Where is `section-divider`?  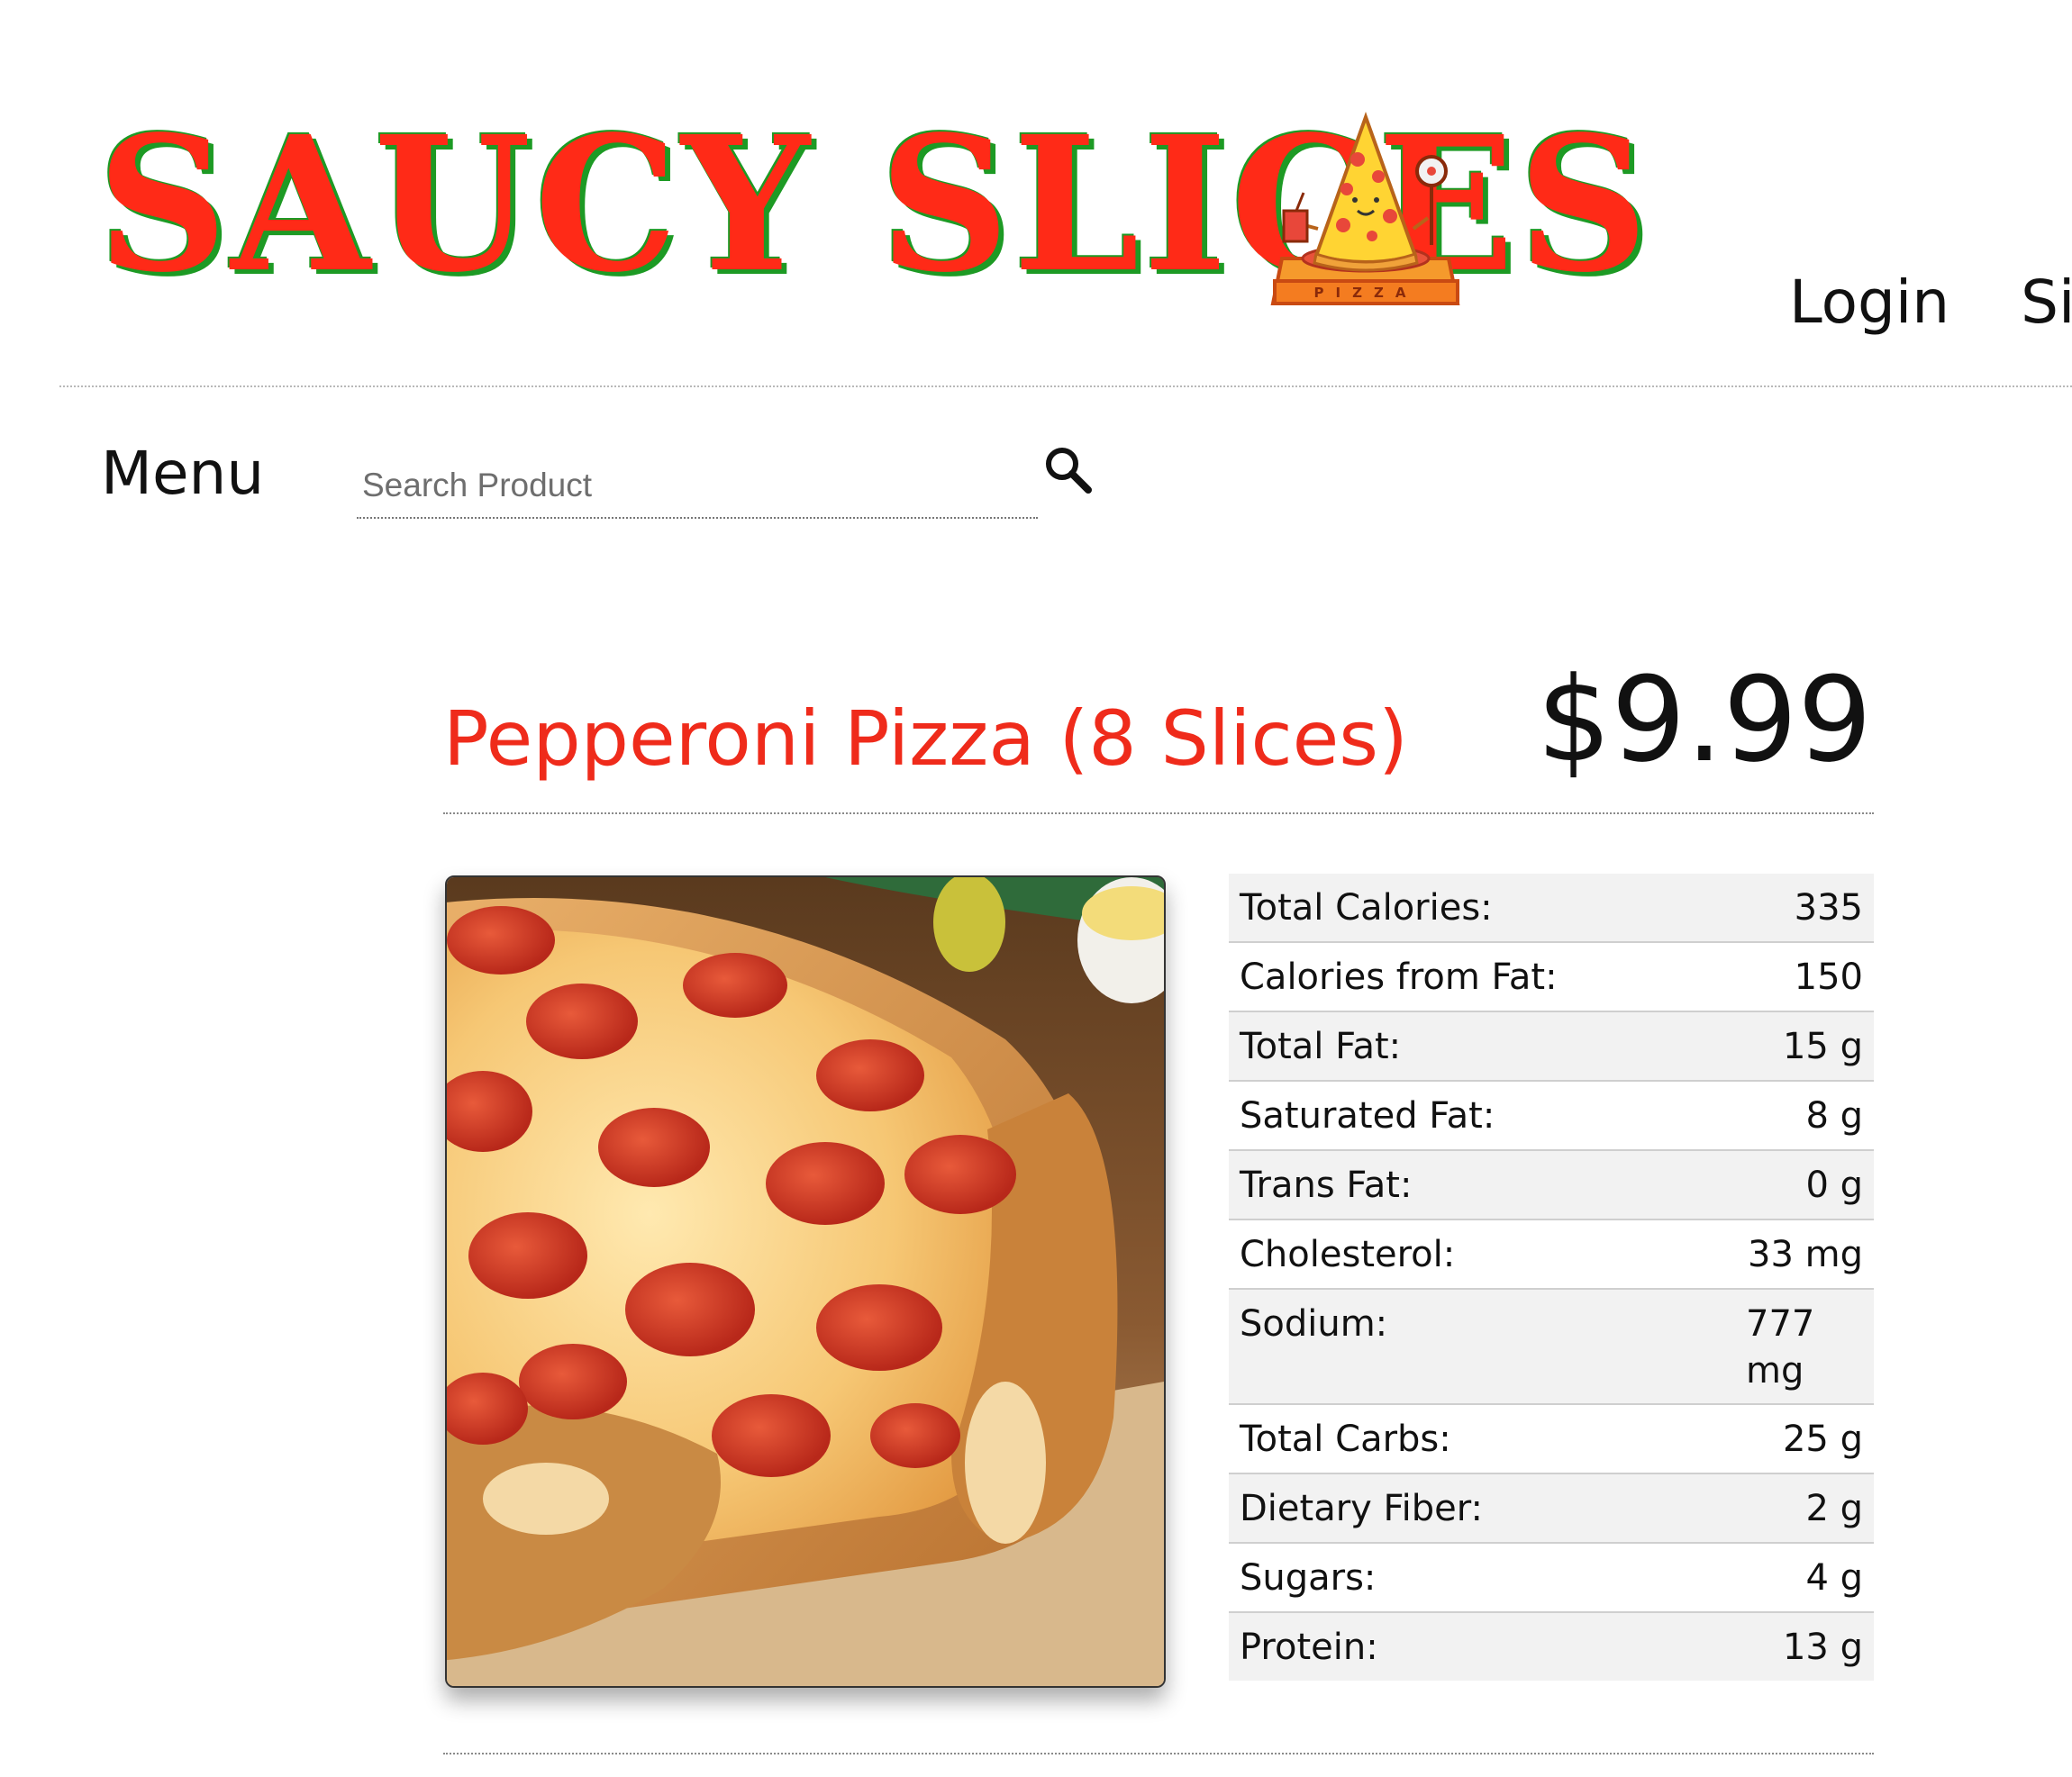 section-divider is located at coordinates (1158, 1753).